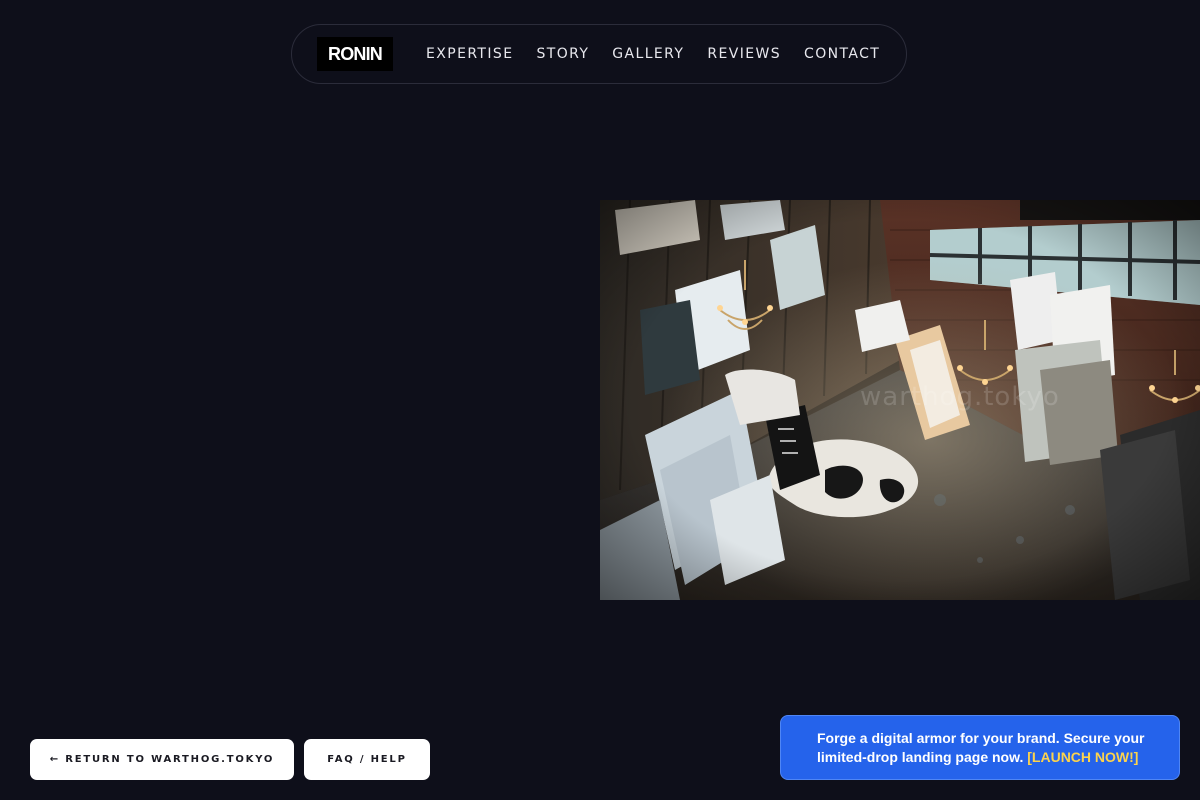 This screenshot has height=800, width=1200. I want to click on nav-link-contact: CONTACT, so click(842, 54).